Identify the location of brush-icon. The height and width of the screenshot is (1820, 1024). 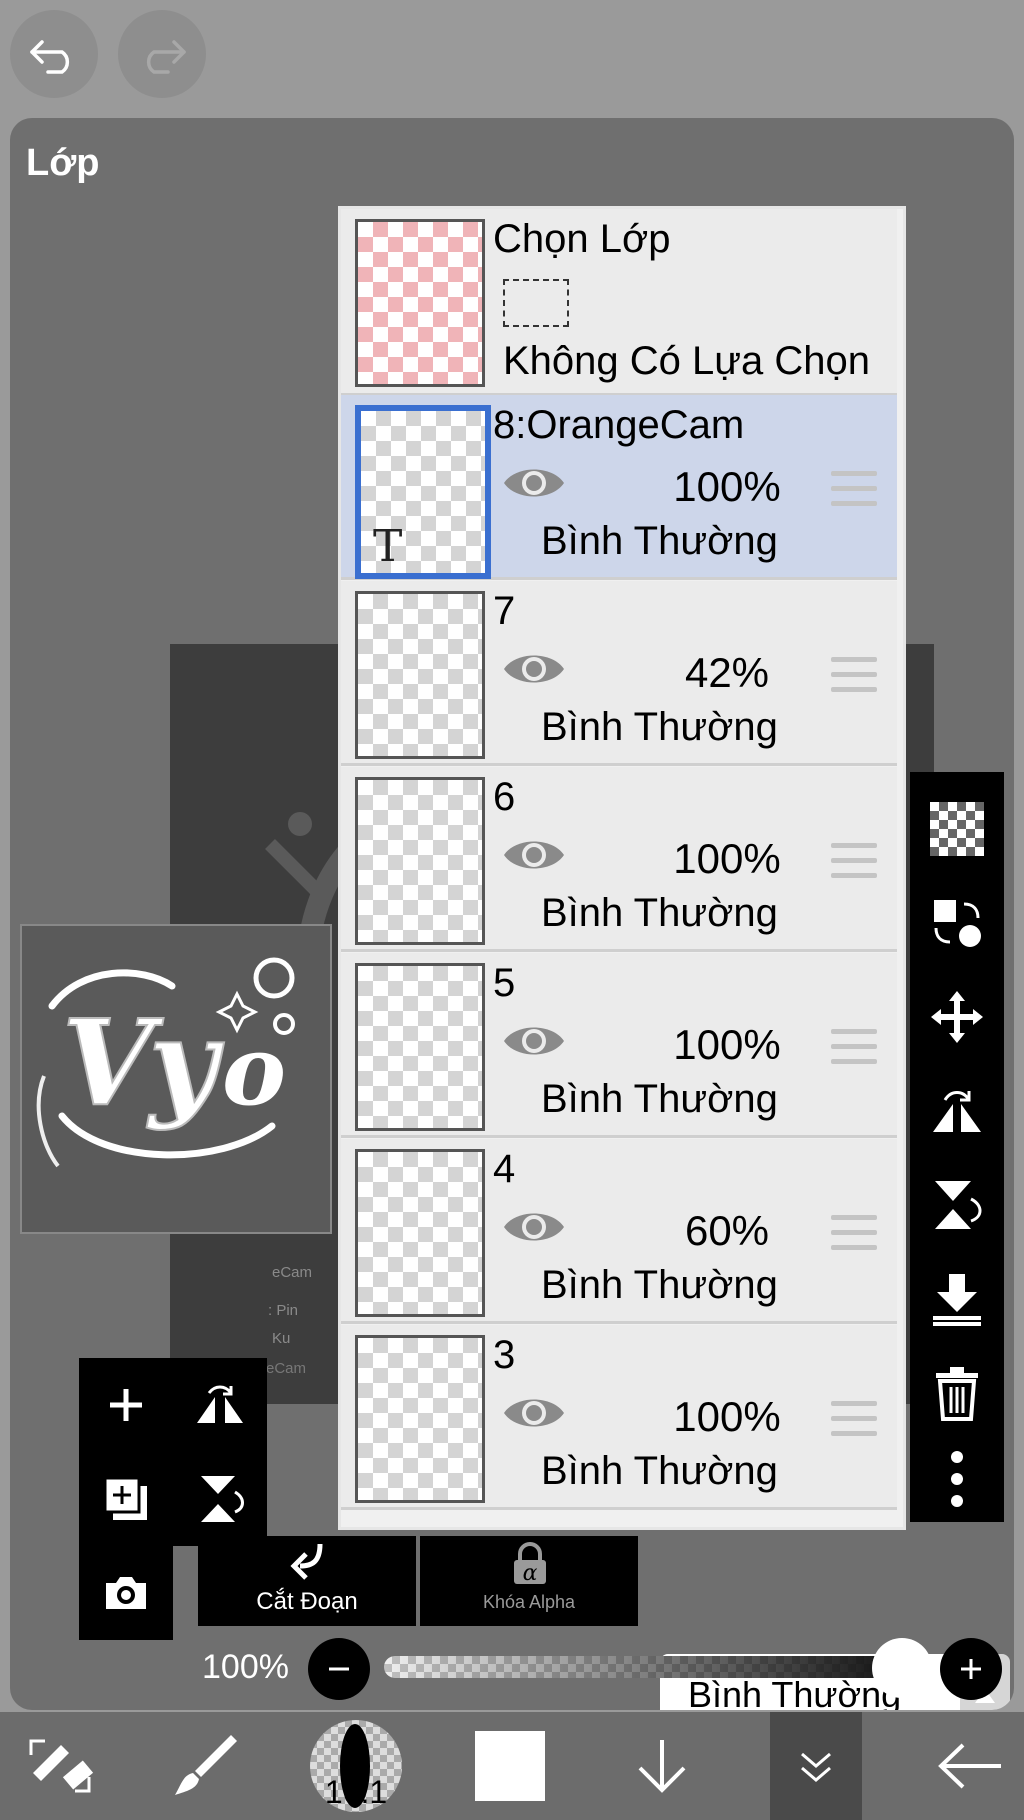
(206, 1765).